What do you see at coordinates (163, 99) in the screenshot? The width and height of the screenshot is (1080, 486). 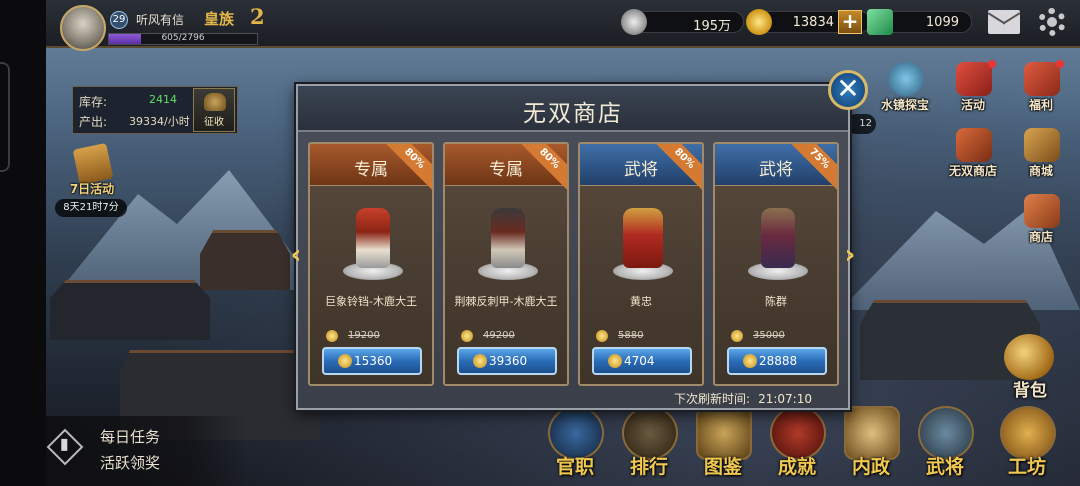 I see `stock-value: 2414` at bounding box center [163, 99].